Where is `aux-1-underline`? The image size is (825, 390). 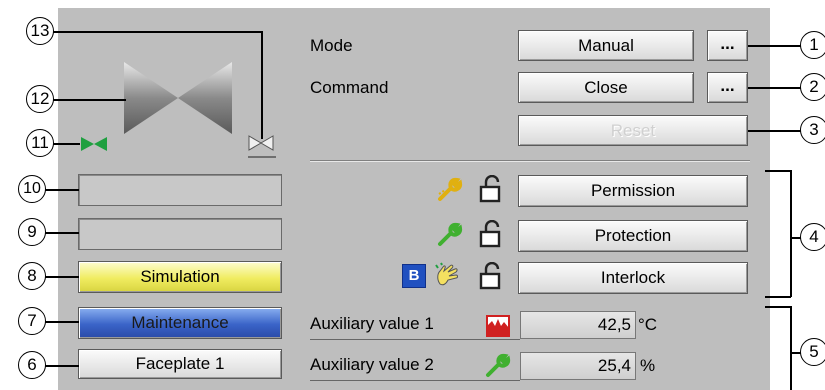
aux-1-underline is located at coordinates (415, 339).